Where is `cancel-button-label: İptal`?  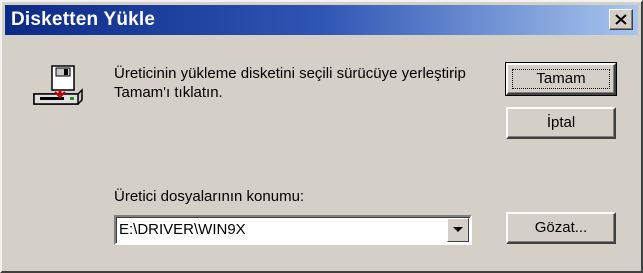
cancel-button-label: İptal is located at coordinates (561, 122).